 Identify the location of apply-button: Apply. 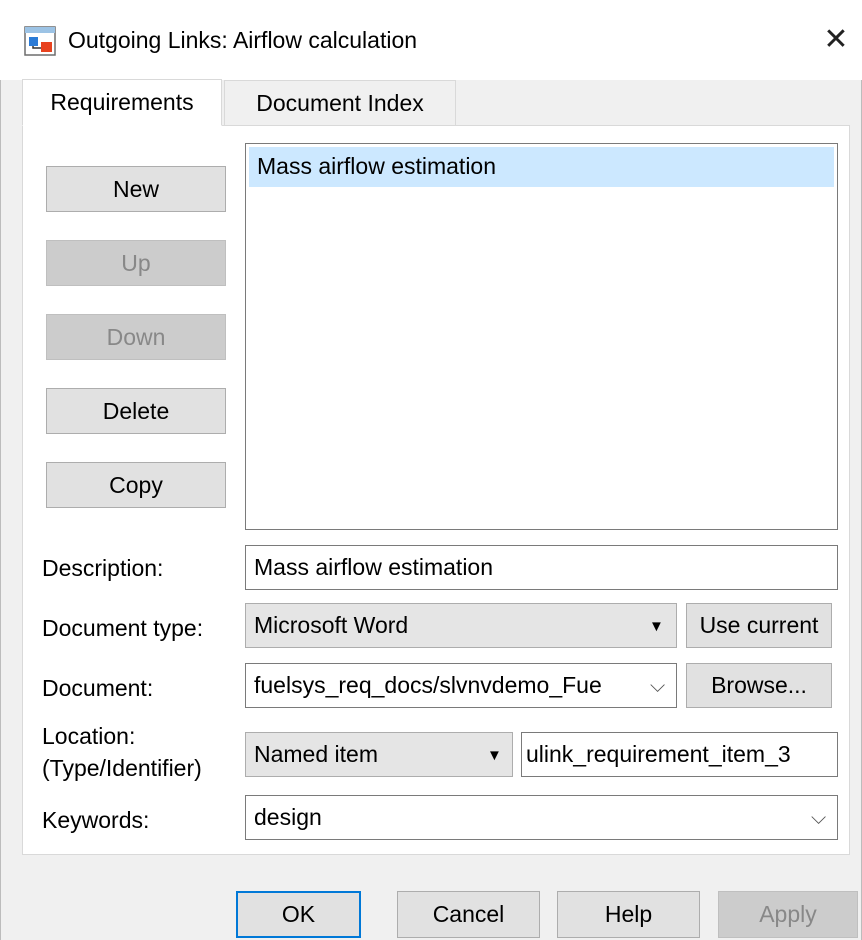
(788, 914).